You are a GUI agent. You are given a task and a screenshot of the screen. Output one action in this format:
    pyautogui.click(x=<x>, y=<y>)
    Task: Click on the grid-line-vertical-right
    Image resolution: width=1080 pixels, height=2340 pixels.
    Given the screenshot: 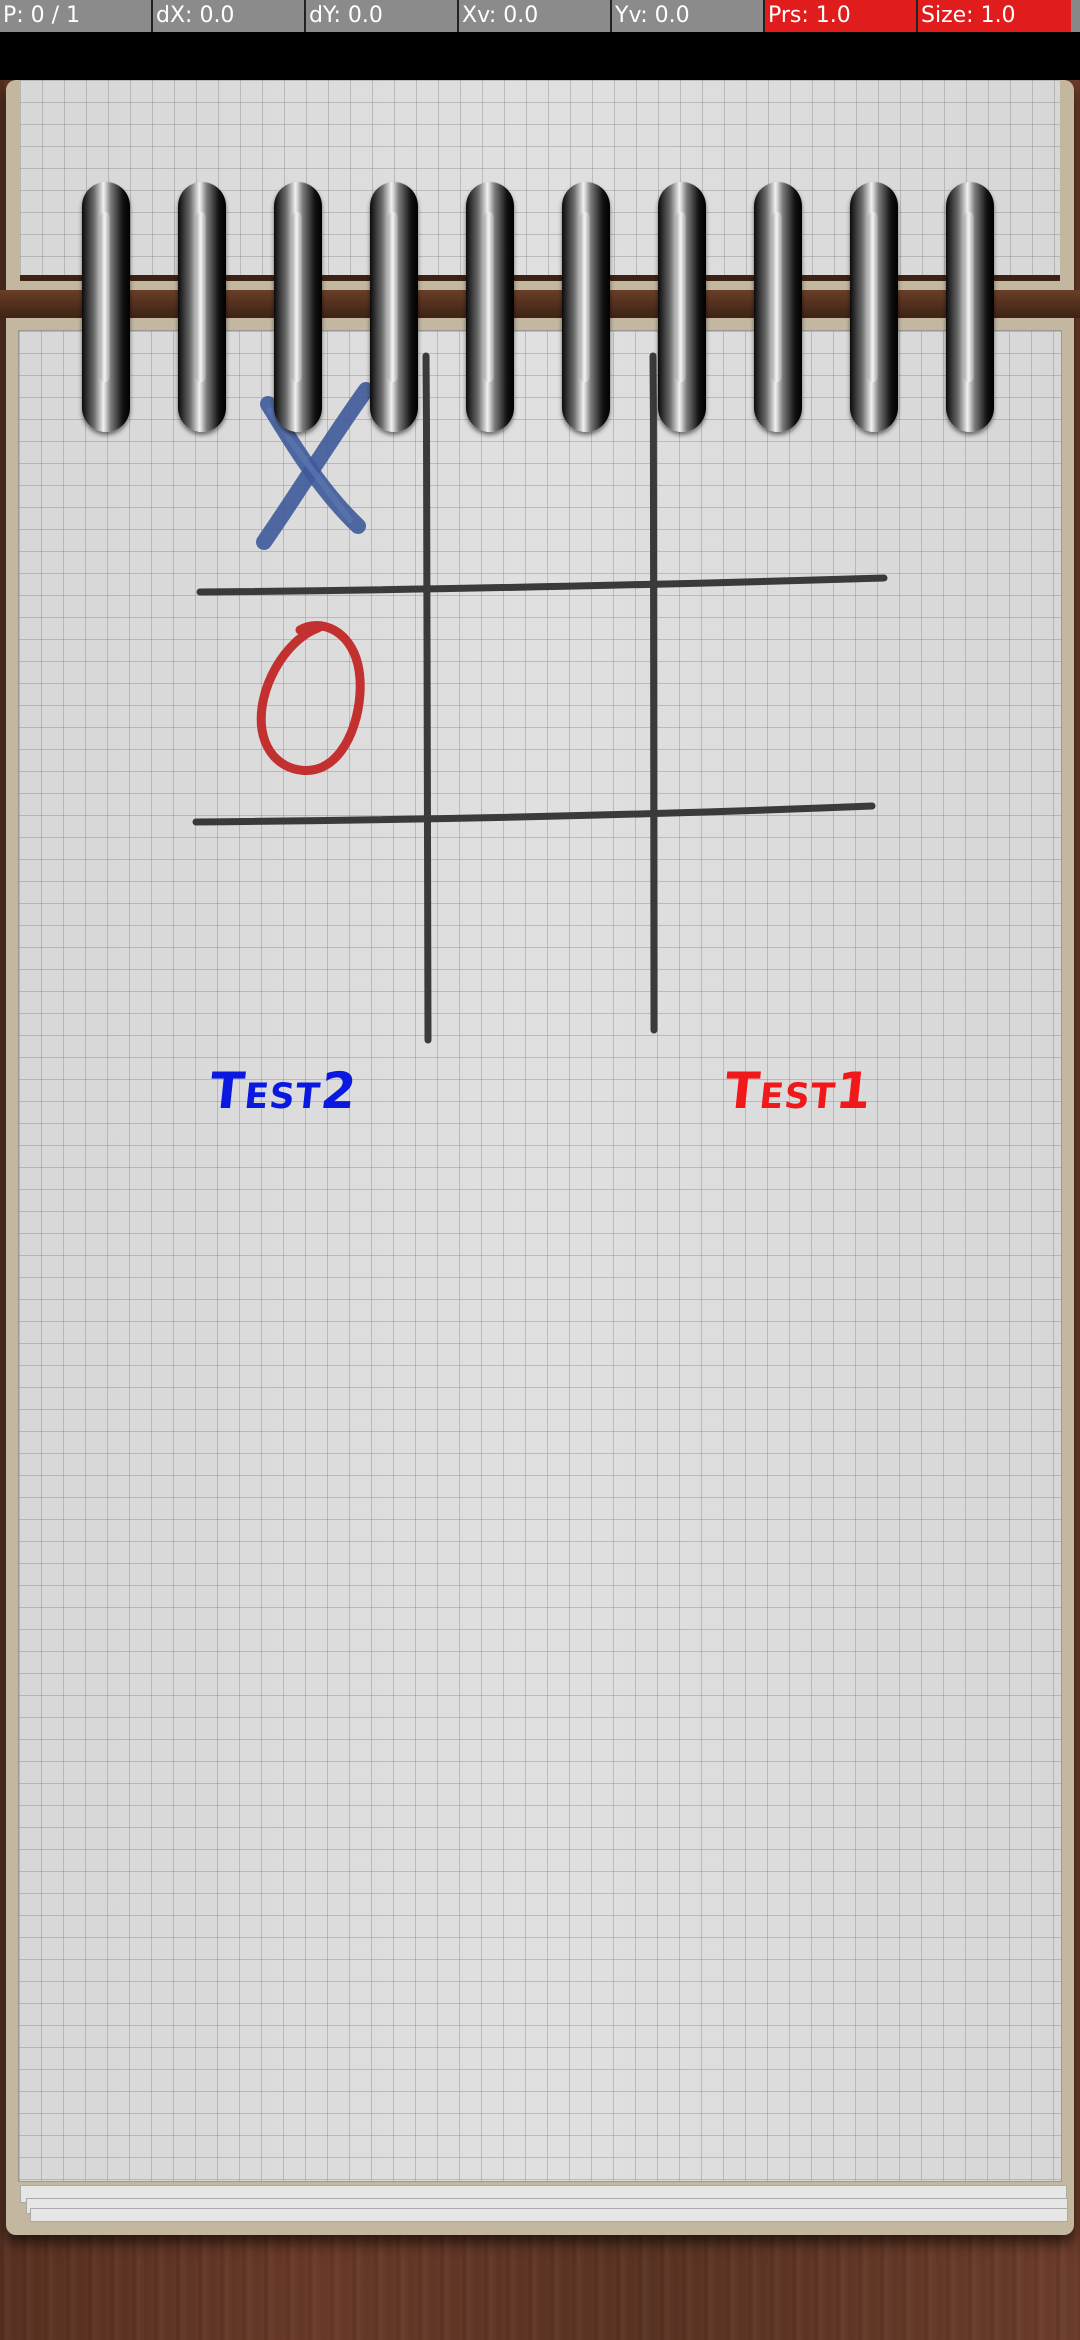 What is the action you would take?
    pyautogui.click(x=653, y=693)
    